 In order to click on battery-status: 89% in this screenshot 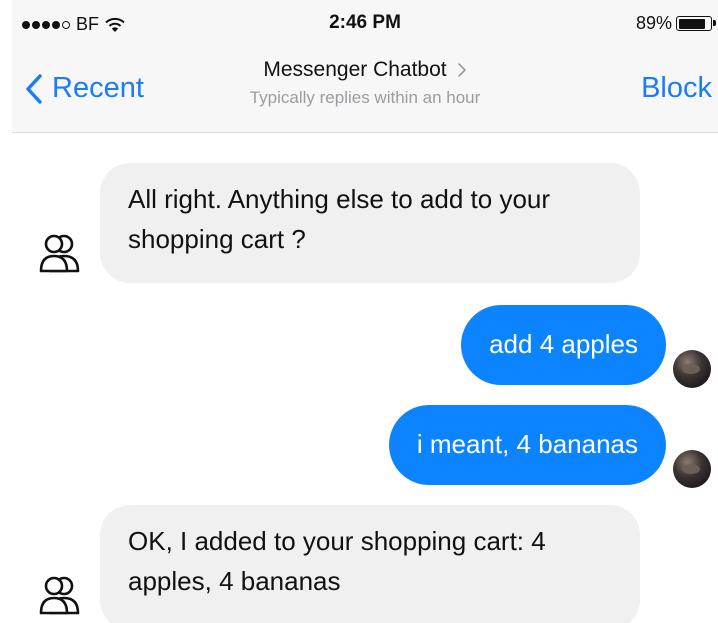, I will do `click(675, 23)`.